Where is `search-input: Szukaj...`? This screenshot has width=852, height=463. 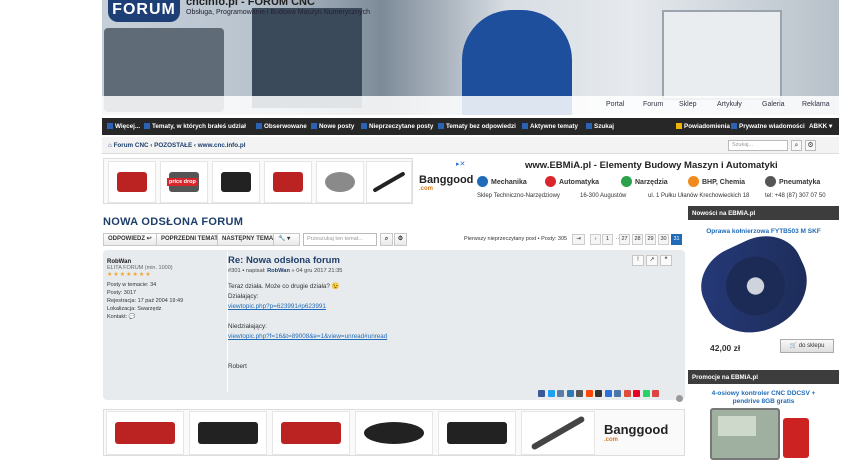
search-input: Szukaj... is located at coordinates (758, 145).